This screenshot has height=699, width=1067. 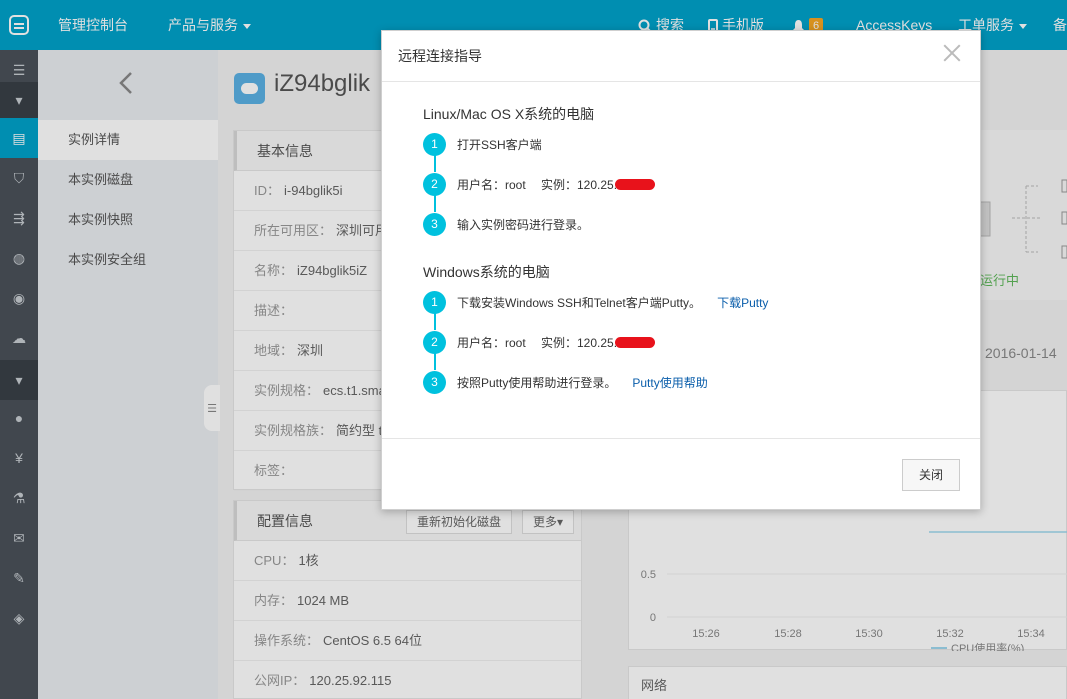 I want to click on windows-step-1: 1 下载安装Windows SSH和Telnet客户端Putty。 下载Putty, so click(x=595, y=302).